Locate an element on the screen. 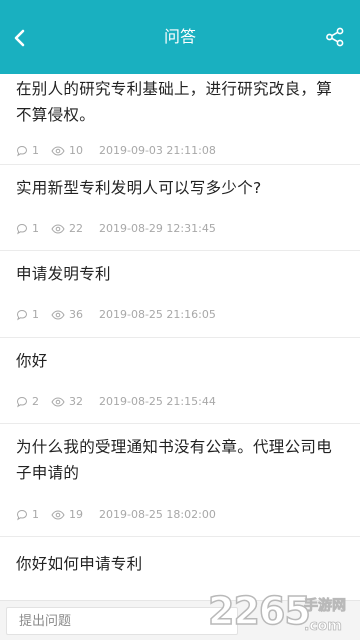  watermark-brand: 2265 is located at coordinates (259, 611).